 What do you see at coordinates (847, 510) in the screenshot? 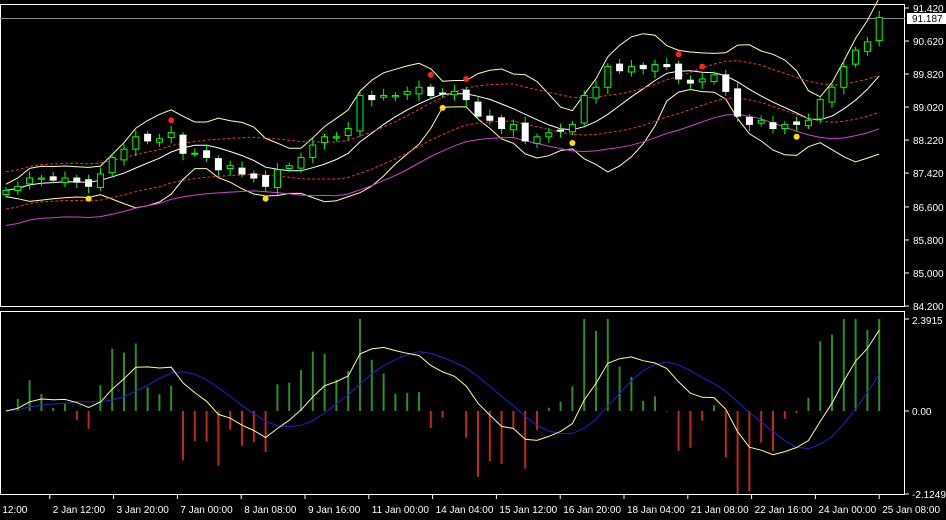
I see `time-tick-label: 24 Jan 00:00` at bounding box center [847, 510].